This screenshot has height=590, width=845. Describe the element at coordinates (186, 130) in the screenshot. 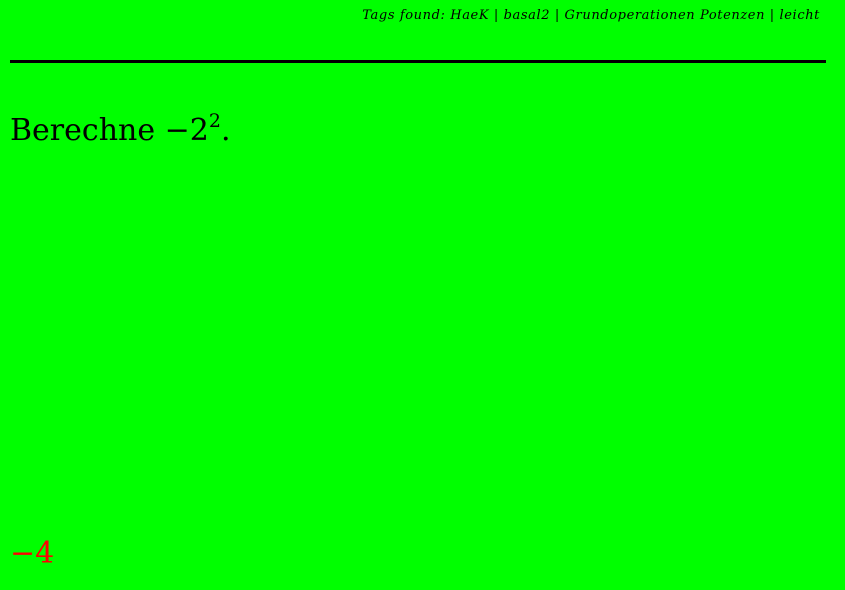

I see `power-base: −2` at that location.